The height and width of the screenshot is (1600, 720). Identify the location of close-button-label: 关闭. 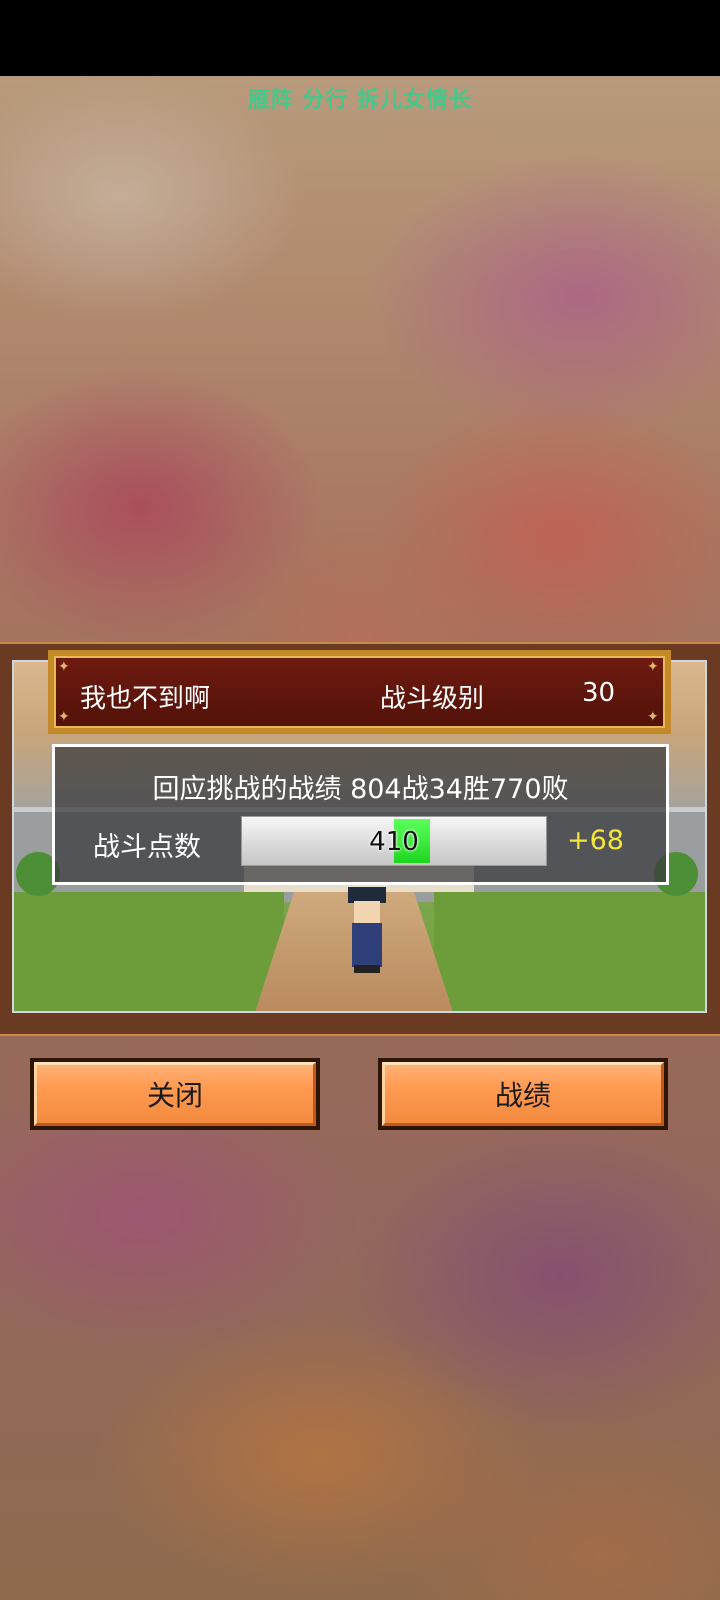
(175, 1094).